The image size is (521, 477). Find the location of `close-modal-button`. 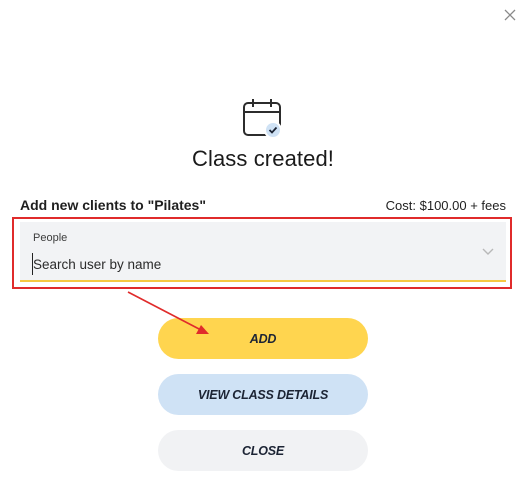

close-modal-button is located at coordinates (510, 15).